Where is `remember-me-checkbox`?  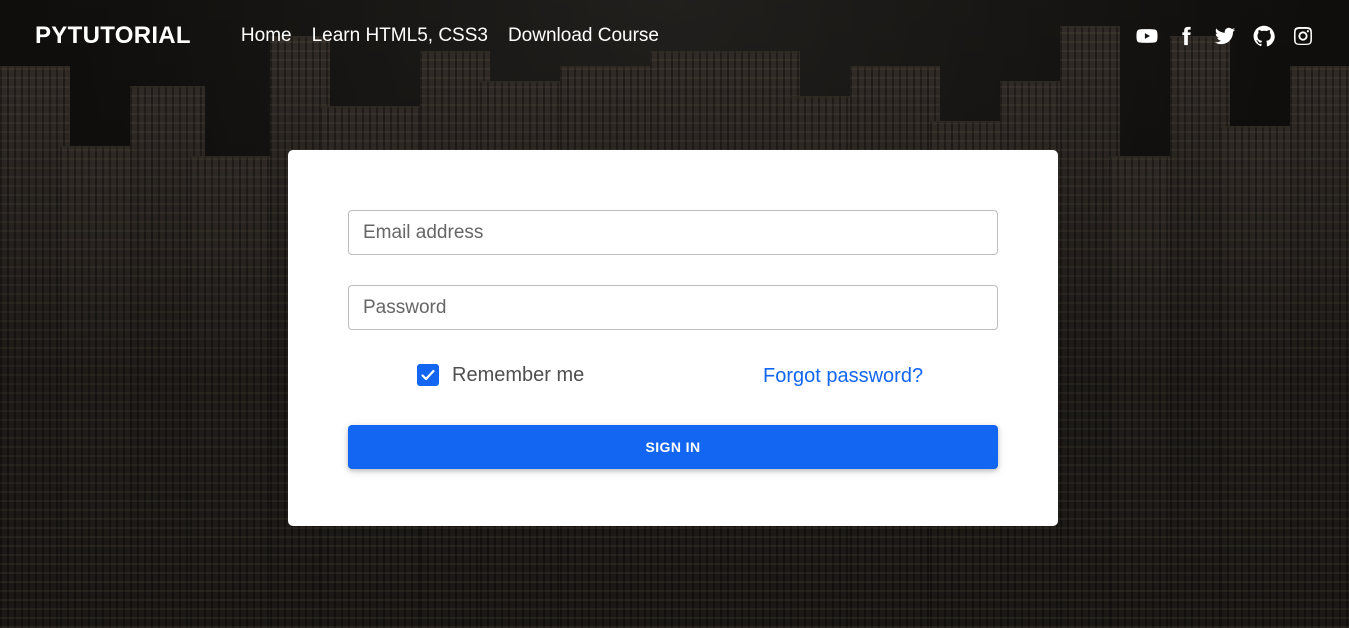
remember-me-checkbox is located at coordinates (428, 375).